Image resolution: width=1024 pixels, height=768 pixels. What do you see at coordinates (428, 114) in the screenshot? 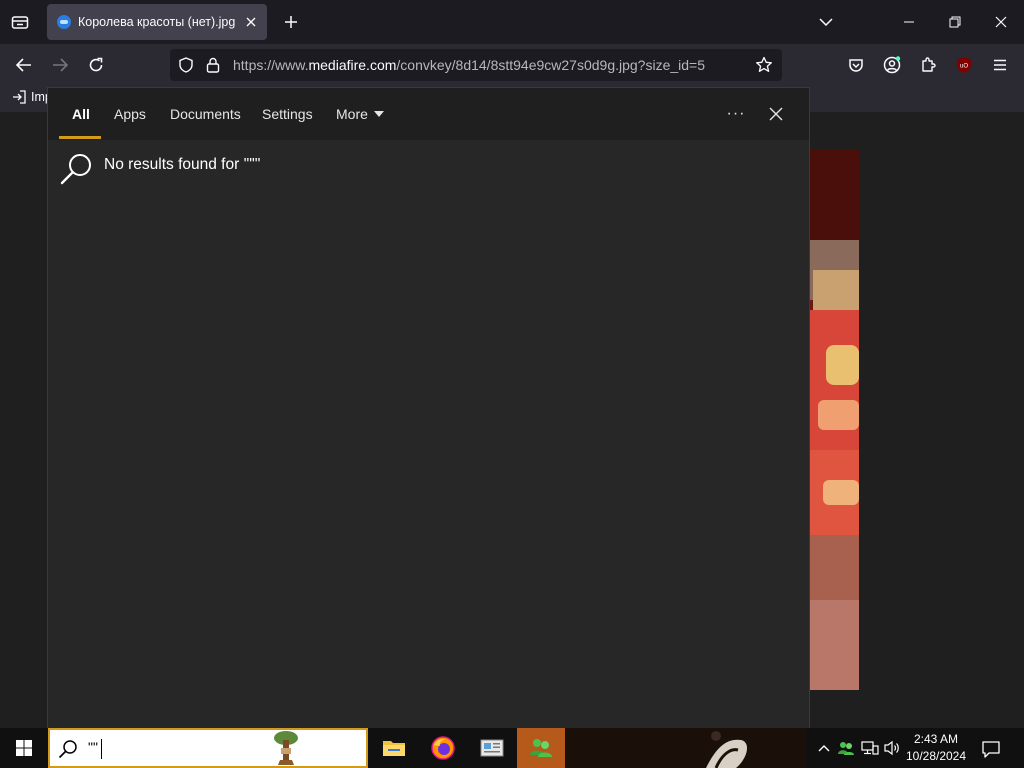
I see `search-scope-tabs: All Apps Documents Settings More ···` at bounding box center [428, 114].